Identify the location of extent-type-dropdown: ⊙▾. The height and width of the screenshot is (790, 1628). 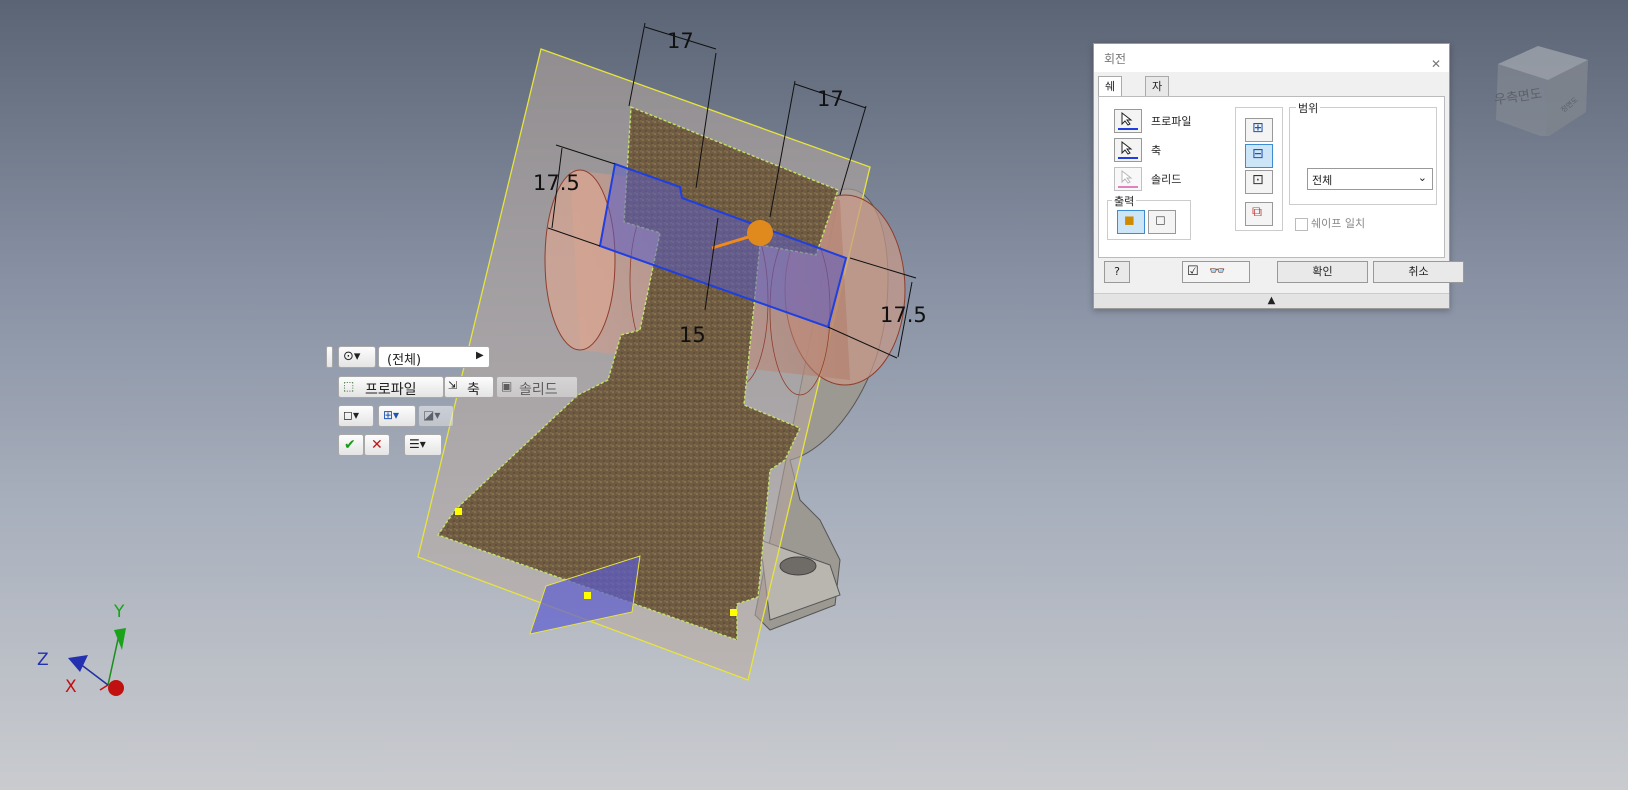
(357, 357).